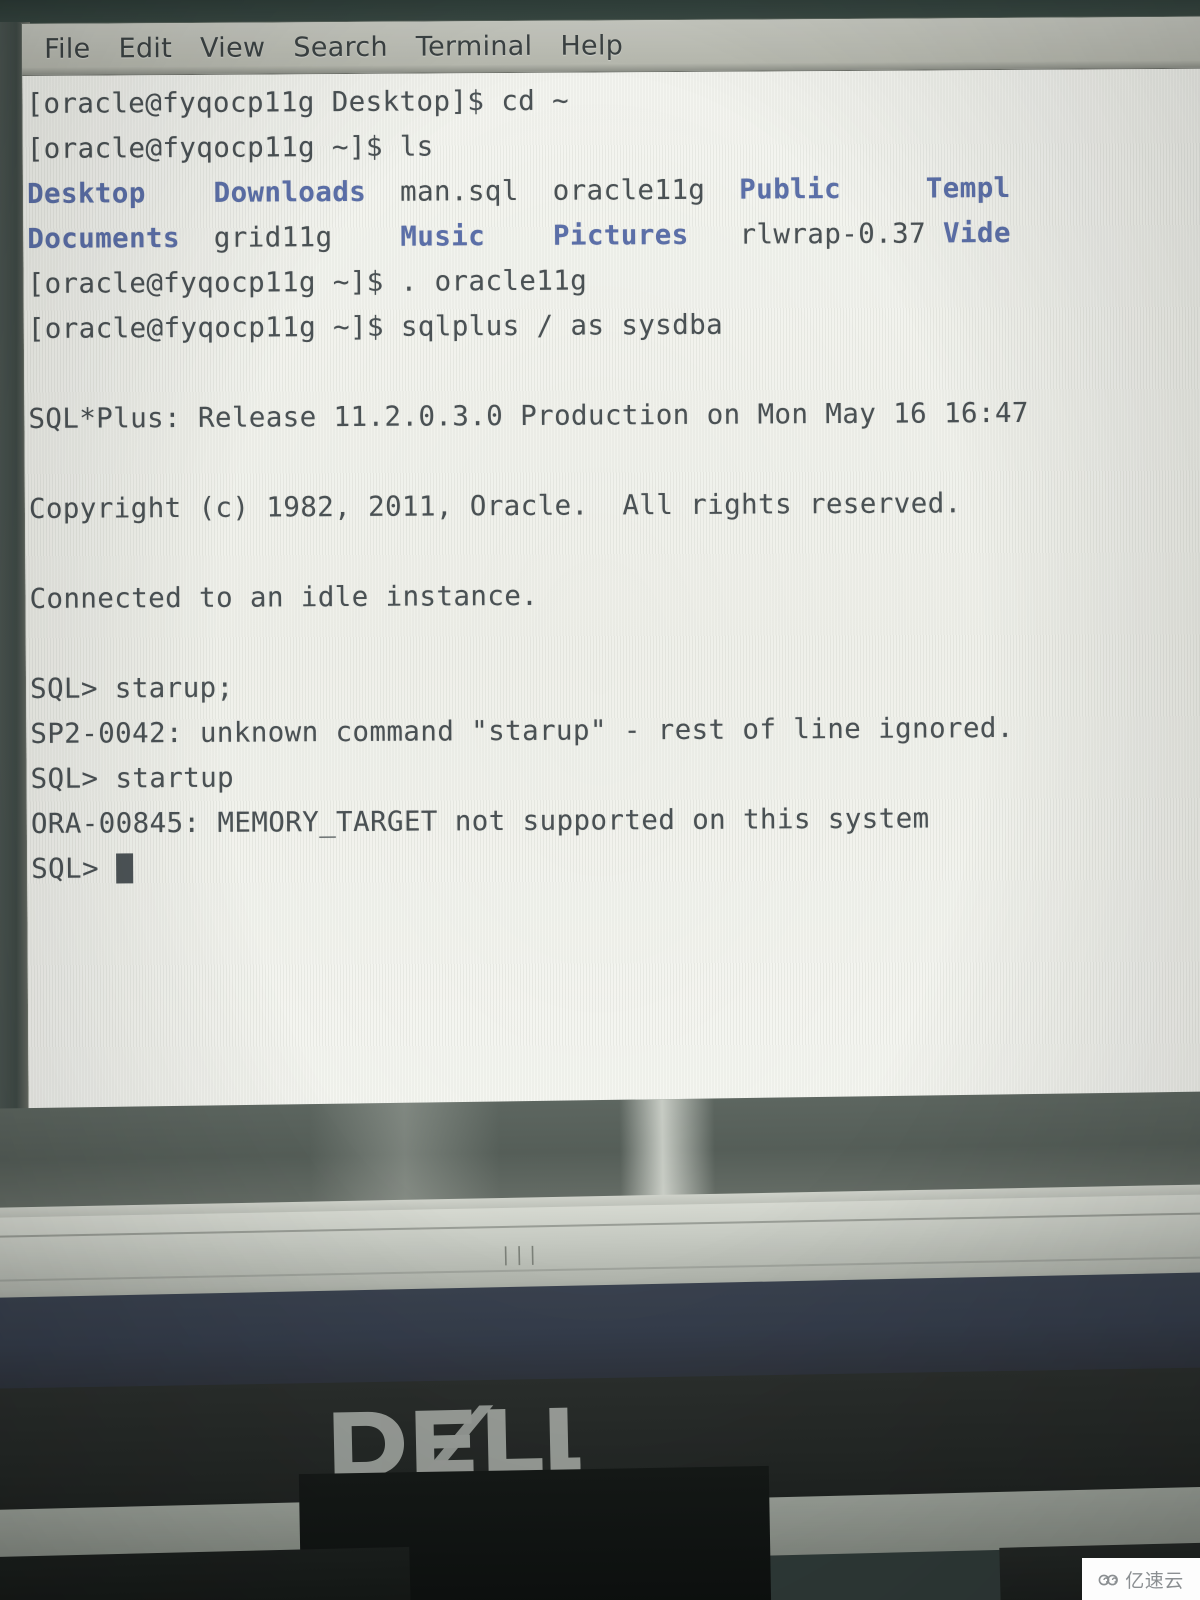 This screenshot has height=1600, width=1200. Describe the element at coordinates (205, 1573) in the screenshot. I see `shadow-strip-left` at that location.